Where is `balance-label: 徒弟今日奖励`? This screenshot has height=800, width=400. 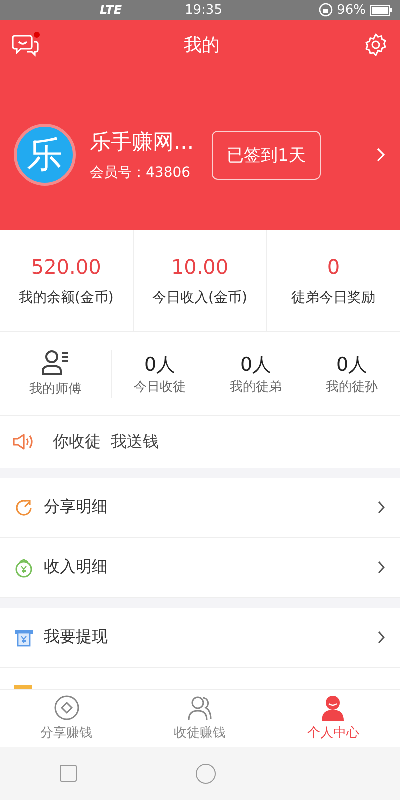
balance-label: 徒弟今日奖励 is located at coordinates (334, 297).